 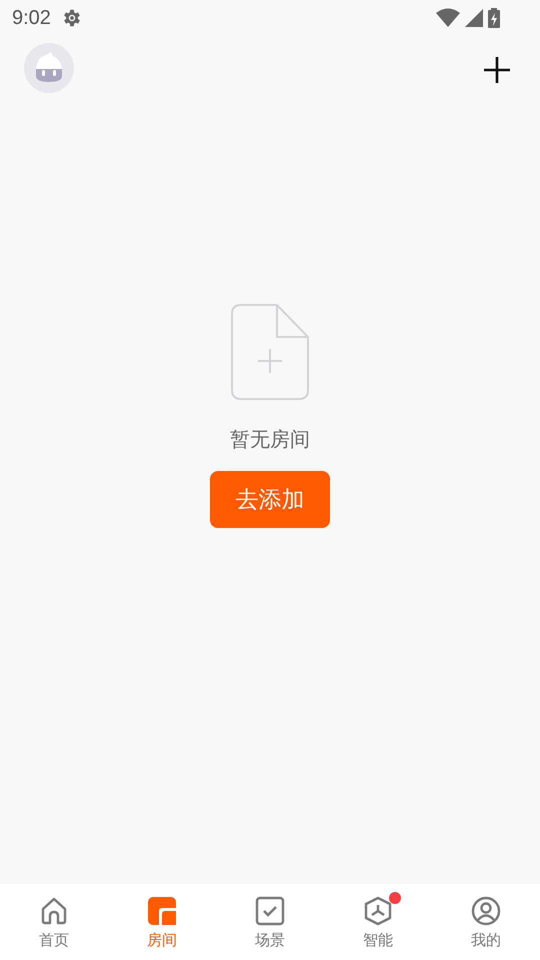 I want to click on room-icon, so click(x=162, y=911).